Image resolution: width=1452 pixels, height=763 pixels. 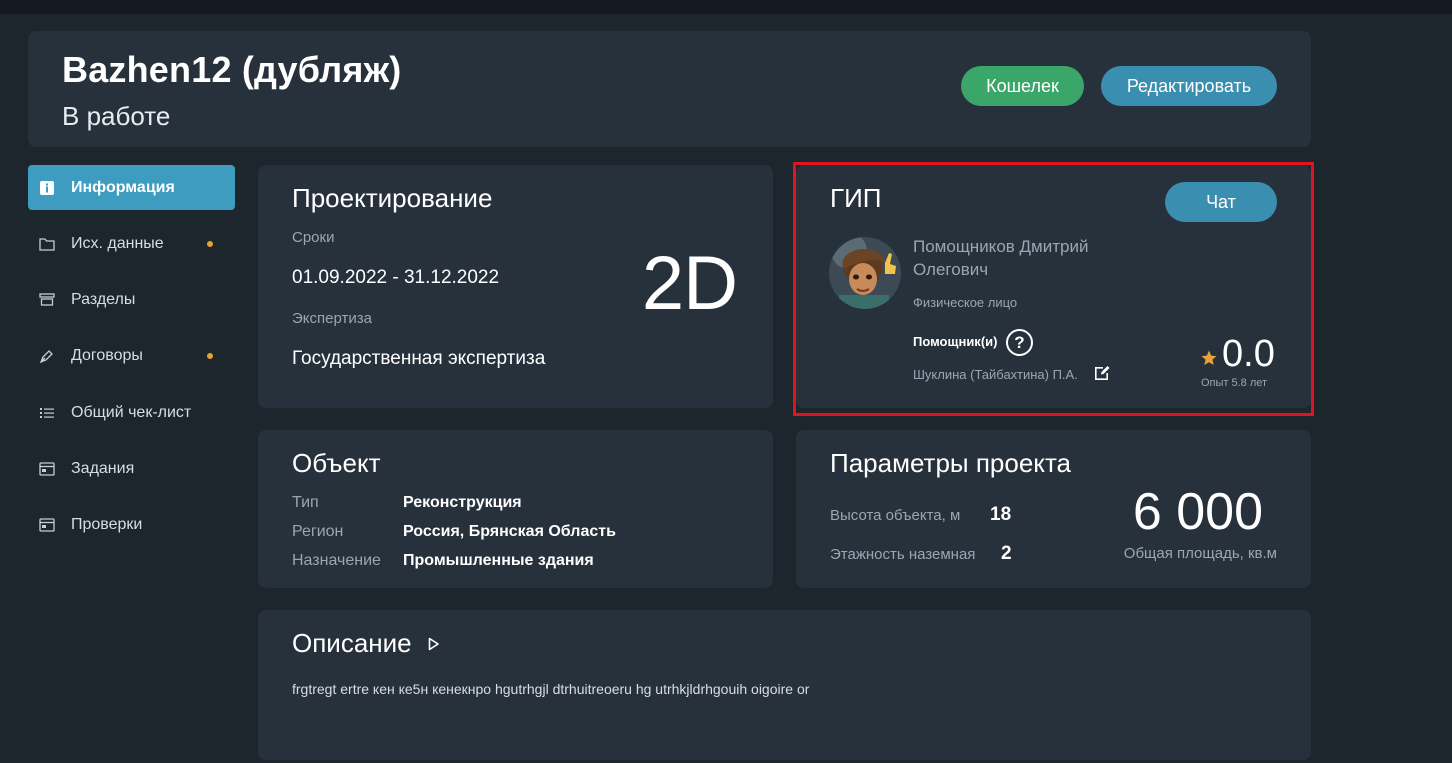 What do you see at coordinates (1197, 512) in the screenshot?
I see `area-value: 6 000` at bounding box center [1197, 512].